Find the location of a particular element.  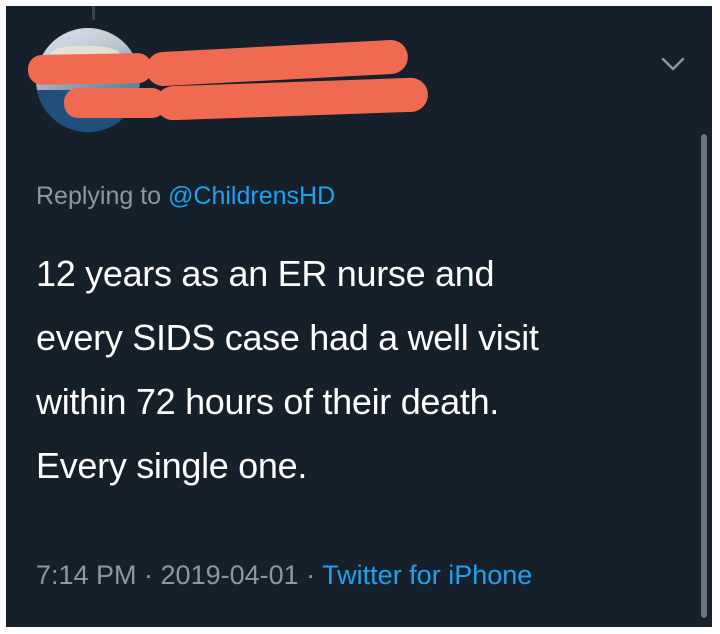

thread-connector-line is located at coordinates (93, 13).